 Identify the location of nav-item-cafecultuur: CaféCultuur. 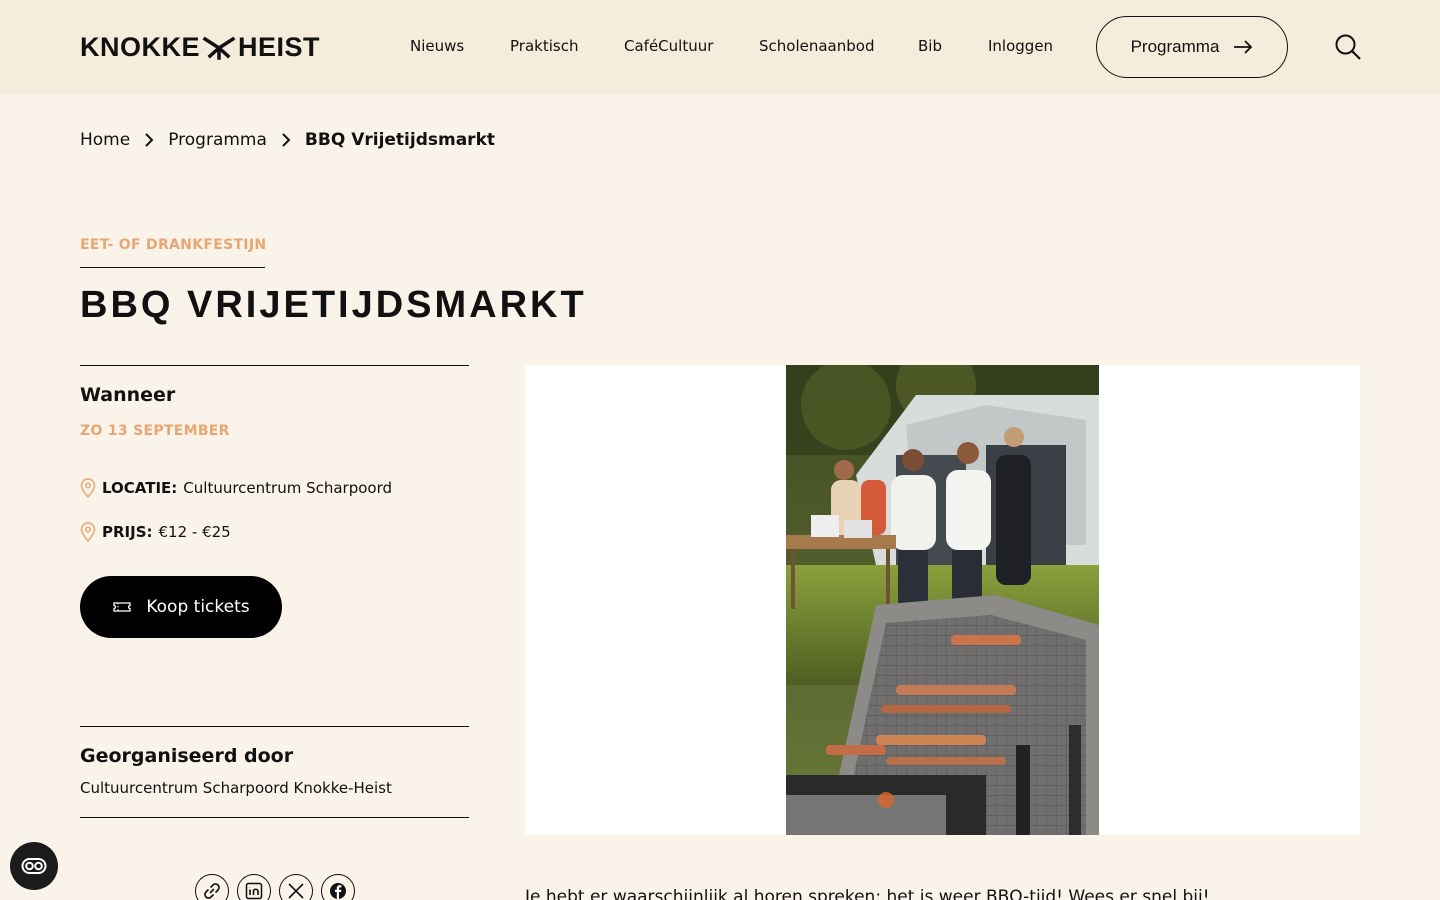
(668, 46).